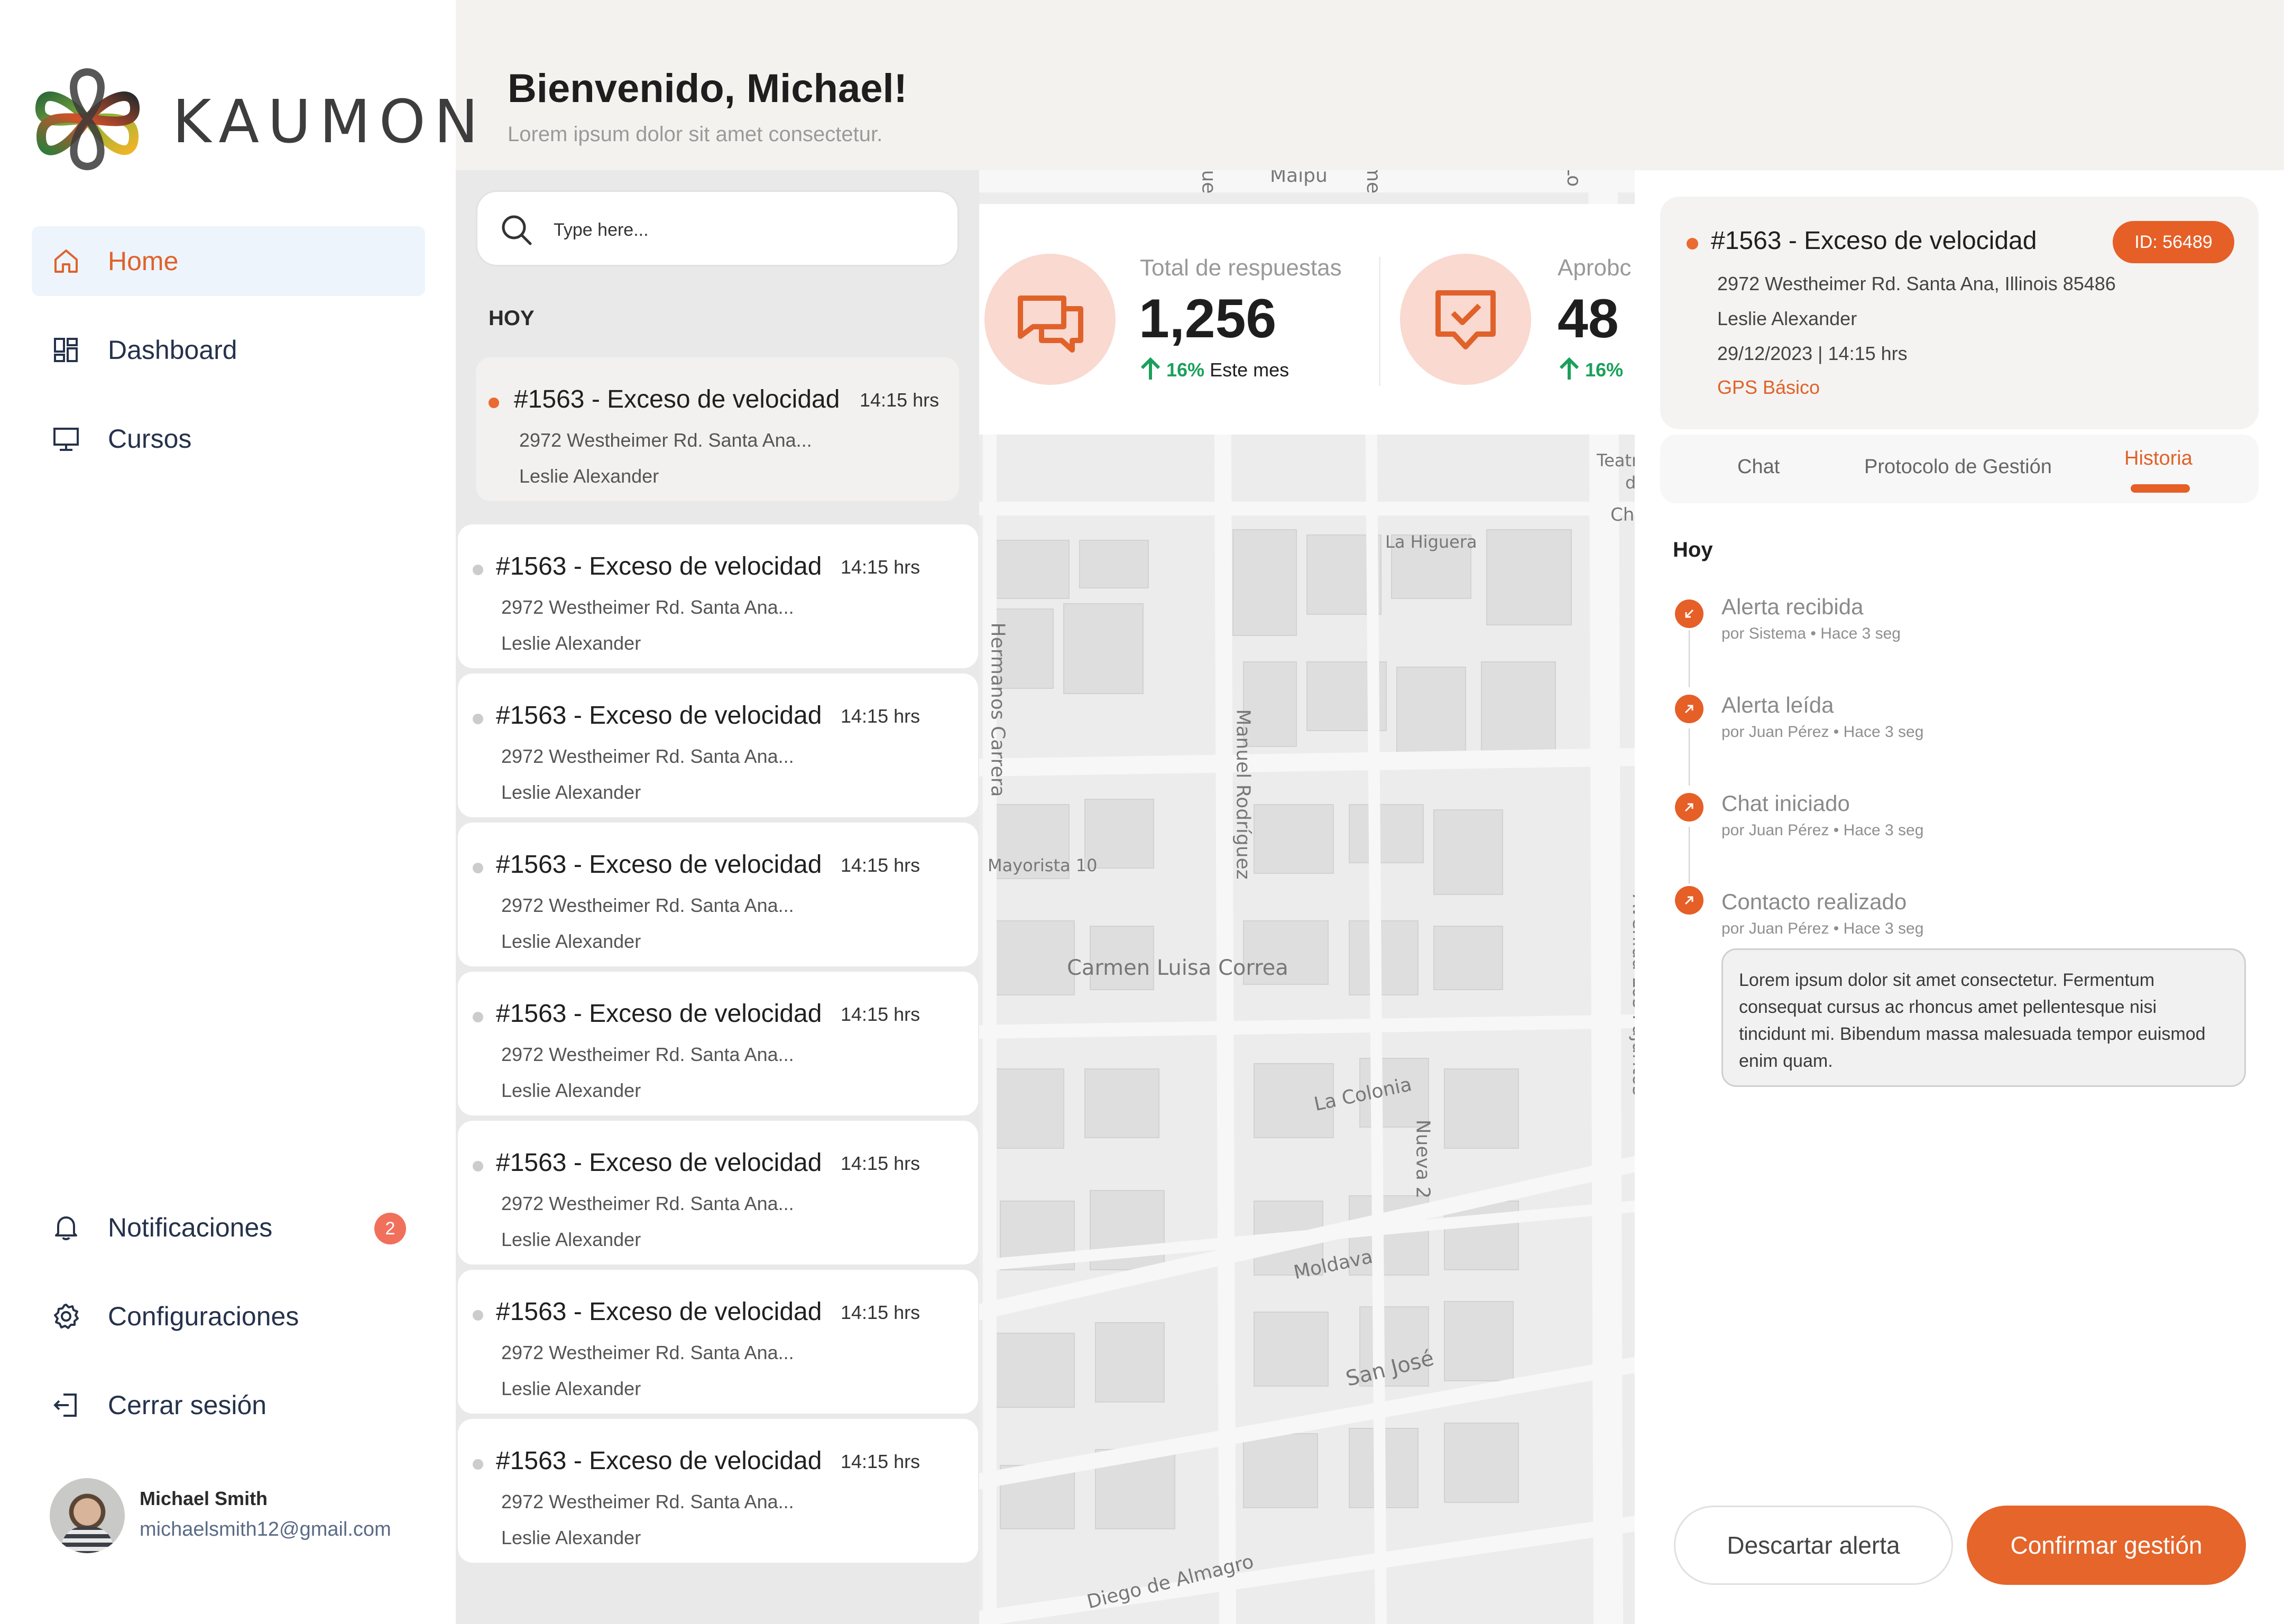 The image size is (2284, 1624). Describe the element at coordinates (1588, 318) in the screenshot. I see `stat-approved-value: 48` at that location.